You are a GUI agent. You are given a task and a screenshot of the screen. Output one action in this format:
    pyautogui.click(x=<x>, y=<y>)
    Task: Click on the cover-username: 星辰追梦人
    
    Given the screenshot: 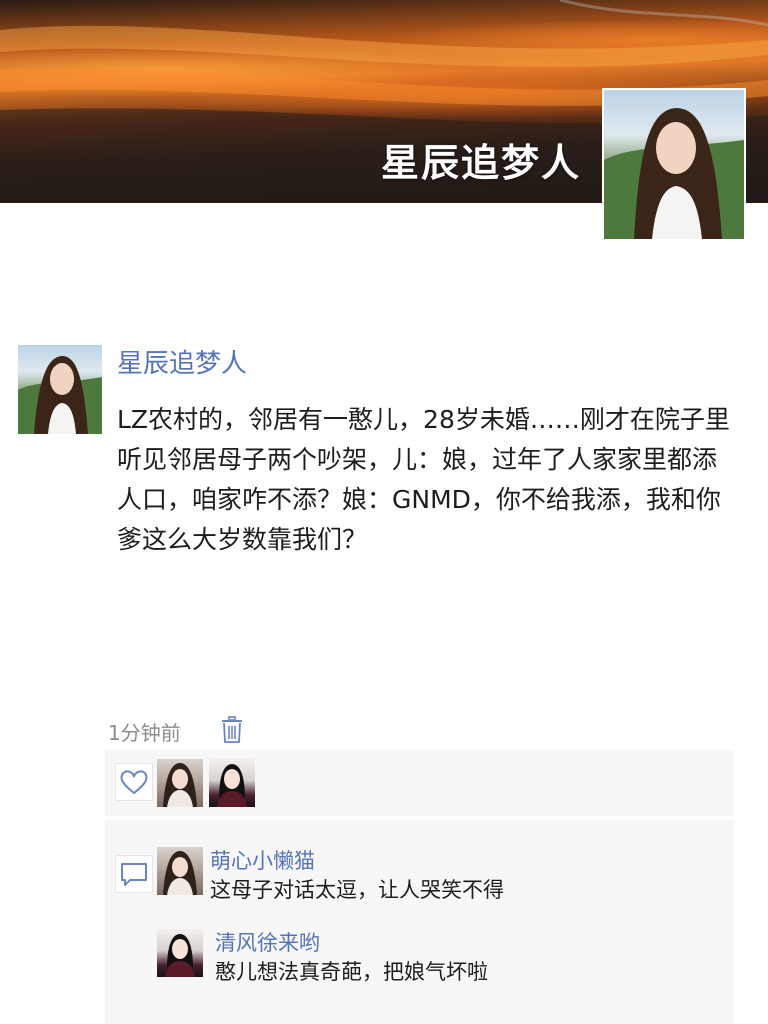 What is the action you would take?
    pyautogui.click(x=480, y=163)
    